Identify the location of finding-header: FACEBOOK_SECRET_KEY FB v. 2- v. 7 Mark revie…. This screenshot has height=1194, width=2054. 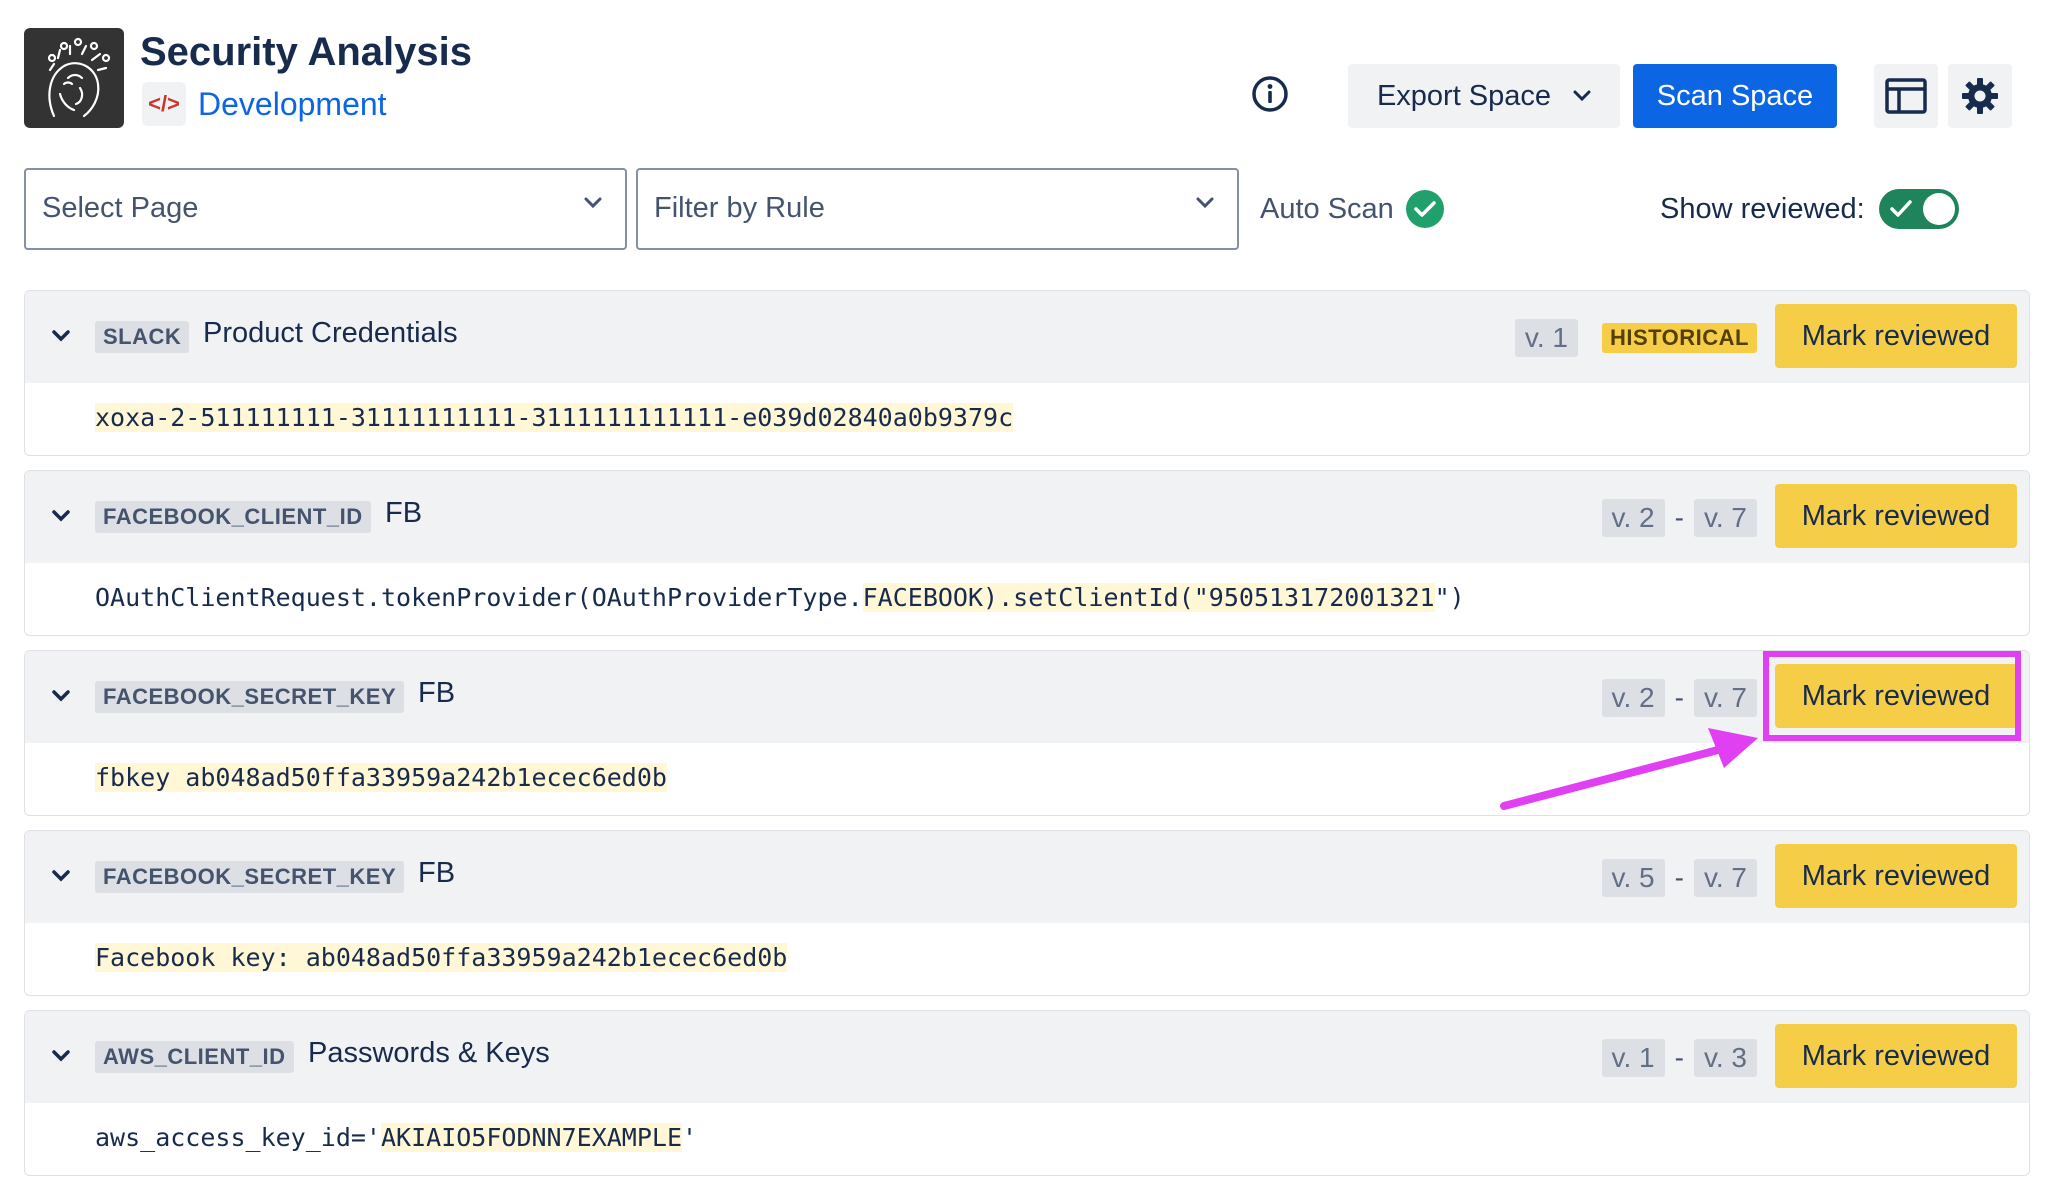
(1027, 697).